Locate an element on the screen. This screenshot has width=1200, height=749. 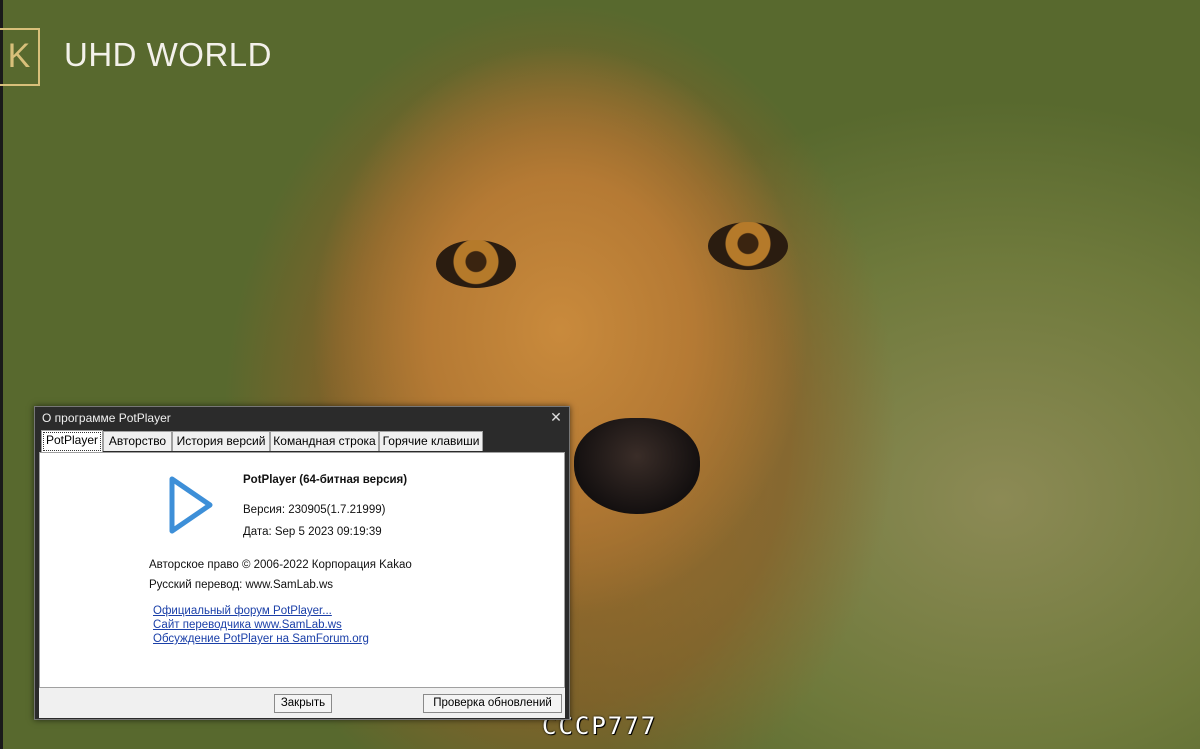
close-icon: ✕ is located at coordinates (556, 417).